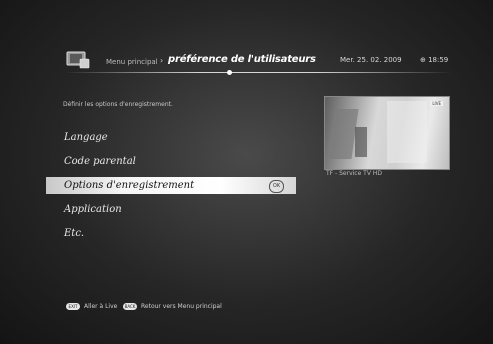  What do you see at coordinates (354, 173) in the screenshot?
I see `channel-label: TF - Service TV HD` at bounding box center [354, 173].